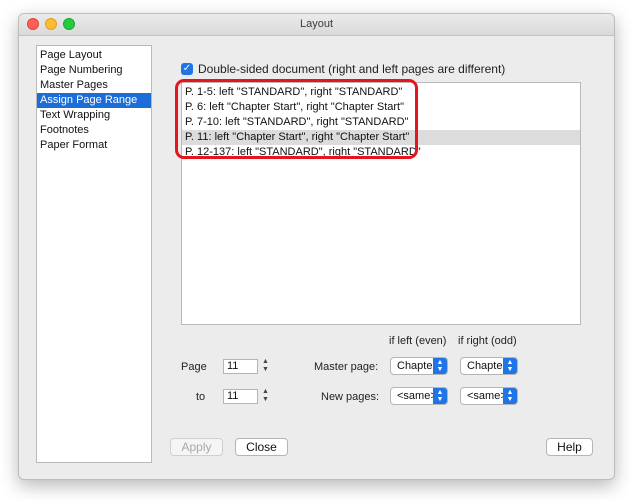  I want to click on close-button: Close, so click(261, 447).